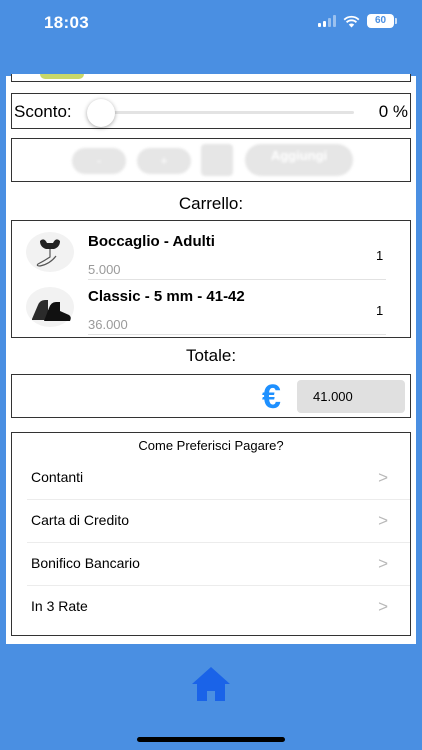 The height and width of the screenshot is (750, 422). Describe the element at coordinates (59, 606) in the screenshot. I see `payment-option-label: In 3 Rate` at that location.